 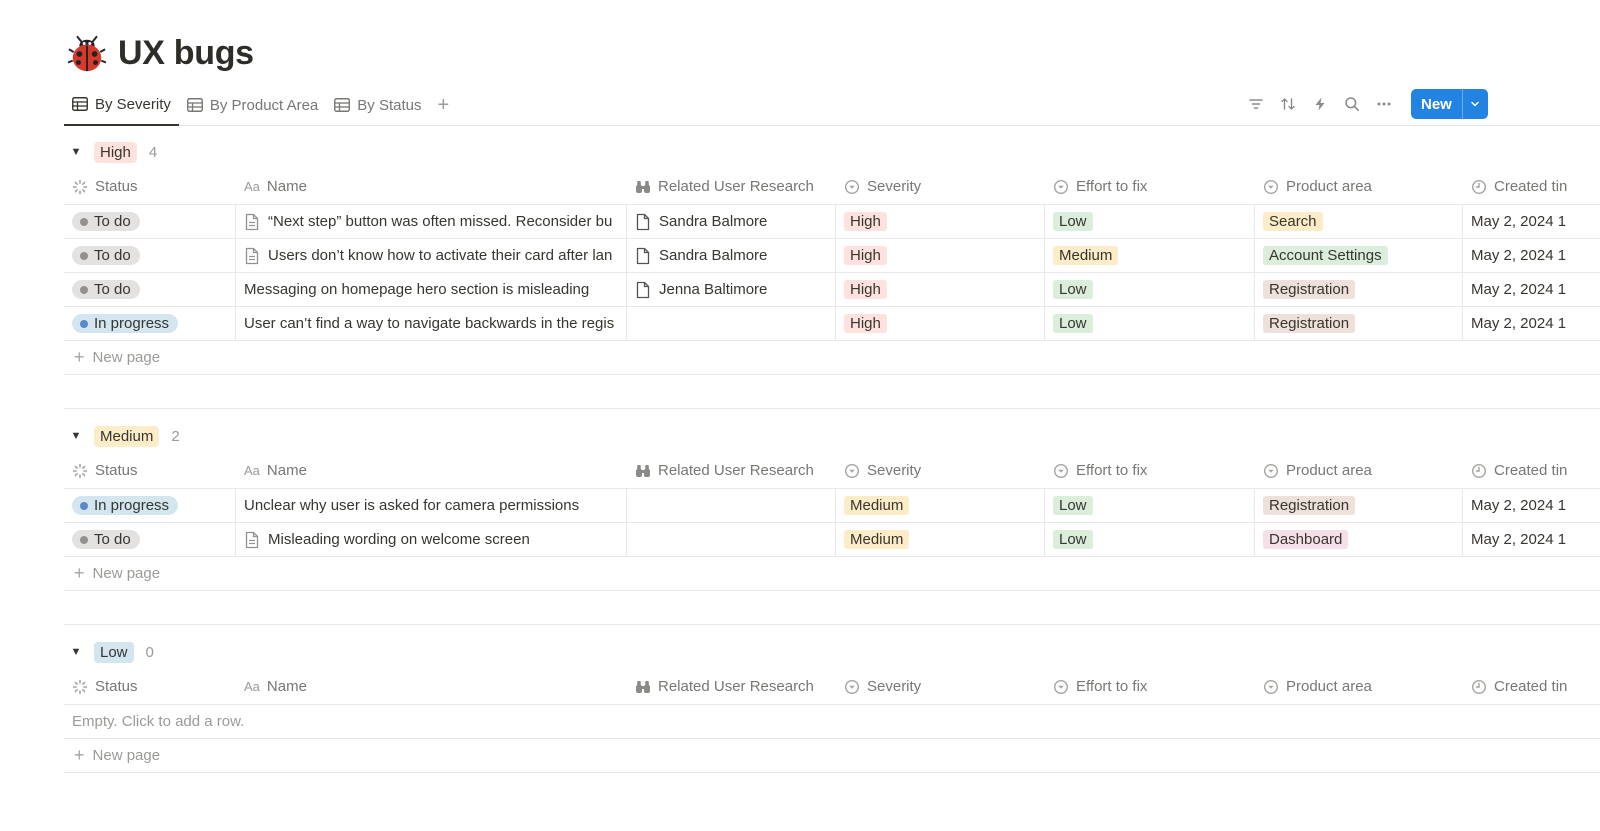 What do you see at coordinates (443, 105) in the screenshot?
I see `add-view-button: +` at bounding box center [443, 105].